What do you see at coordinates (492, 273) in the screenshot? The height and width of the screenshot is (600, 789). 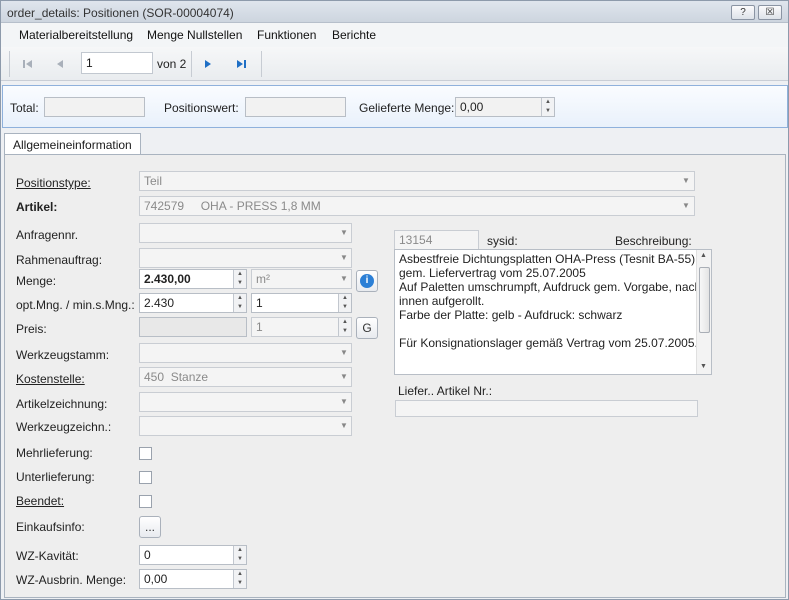 I see `beschreibung-line: gem. Liefervertrag vom 25.07.2005` at bounding box center [492, 273].